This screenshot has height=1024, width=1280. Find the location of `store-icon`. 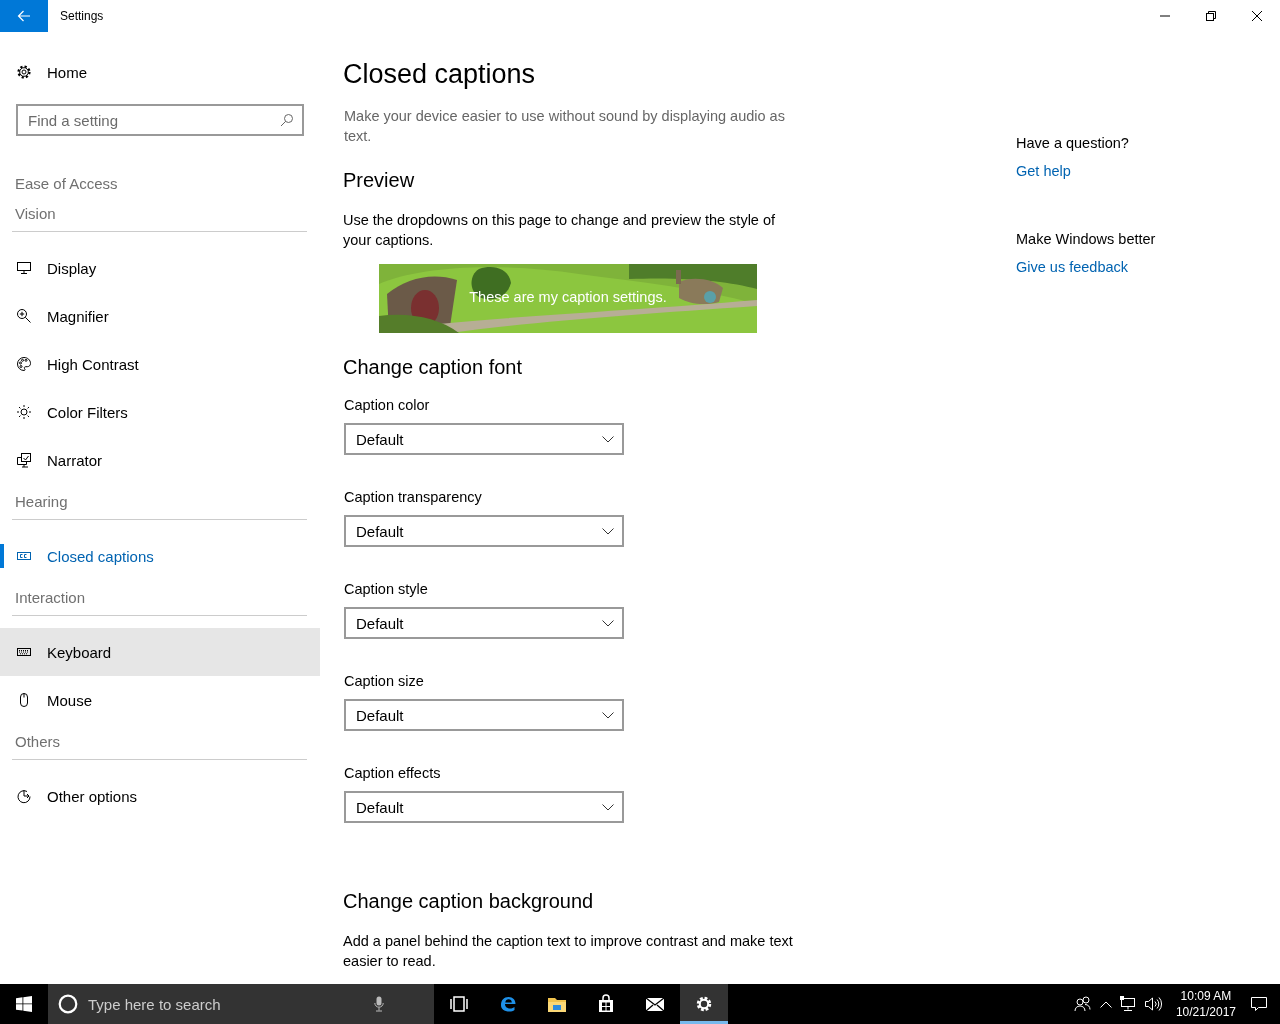

store-icon is located at coordinates (606, 1004).